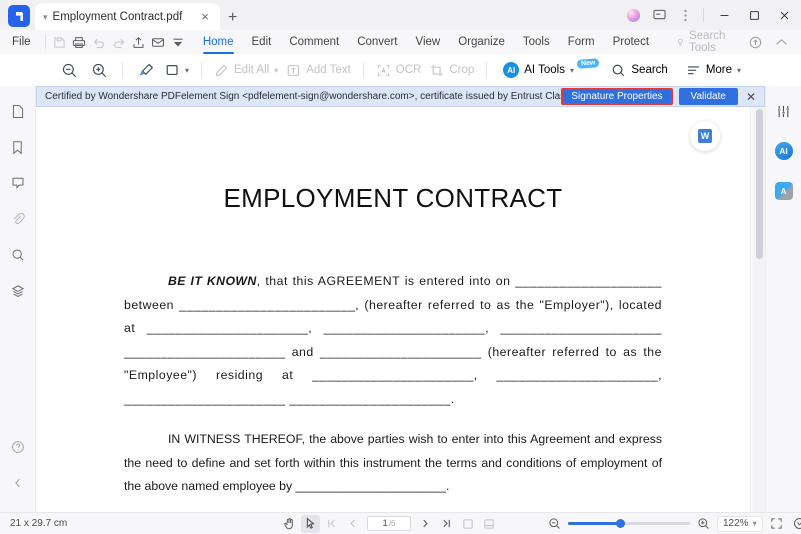  I want to click on account-orb-icon, so click(633, 15).